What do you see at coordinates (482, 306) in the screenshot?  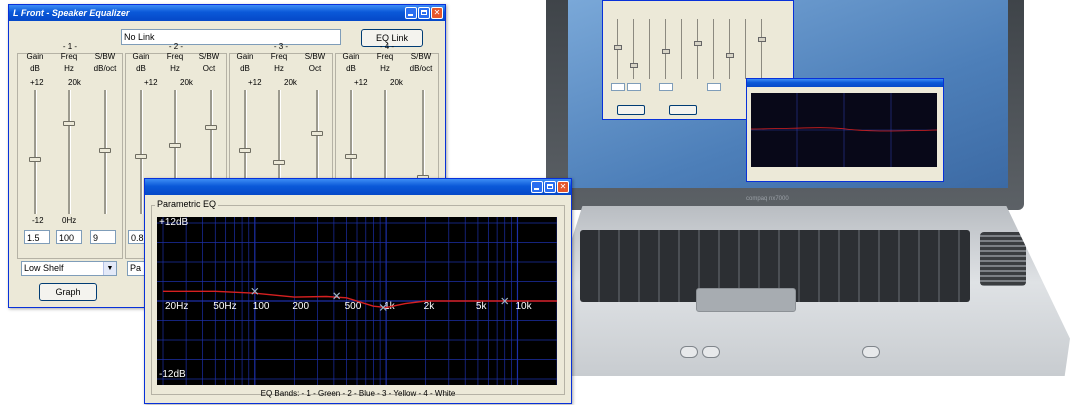 I see `frequency-tick-label: 5k` at bounding box center [482, 306].